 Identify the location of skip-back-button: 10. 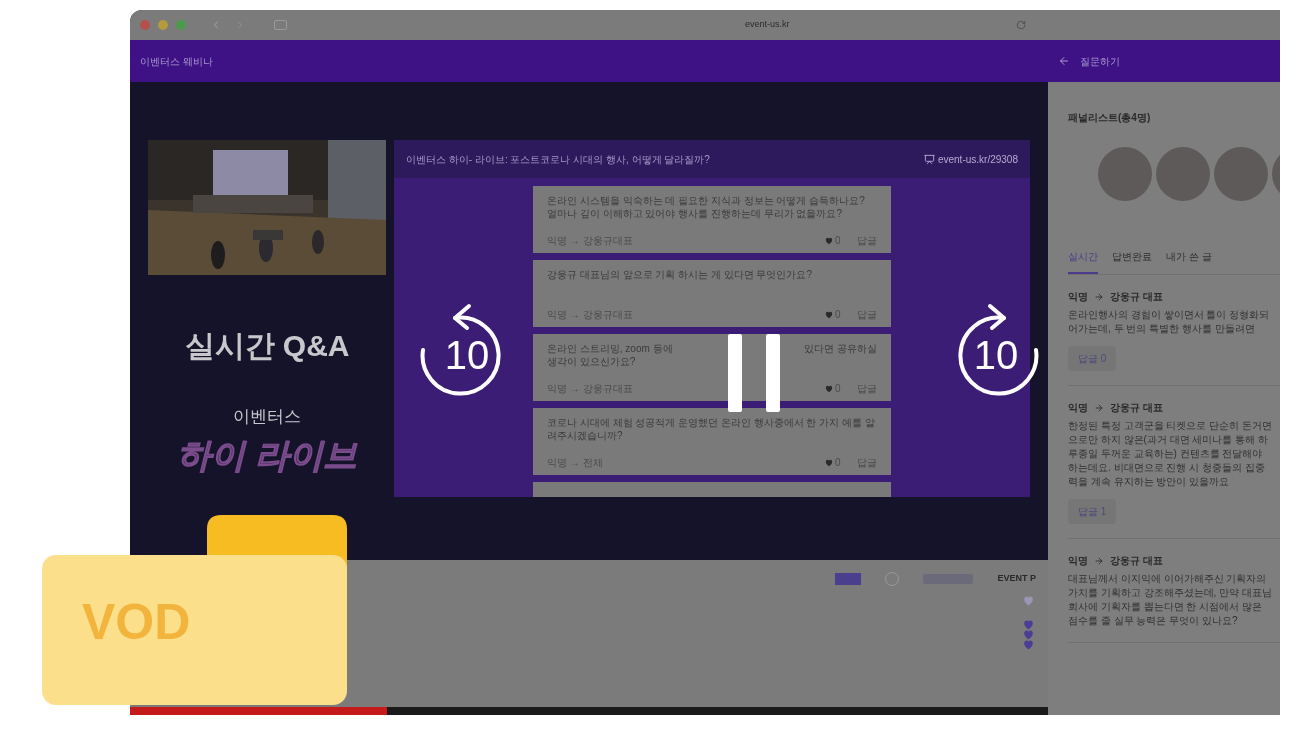
(465, 348).